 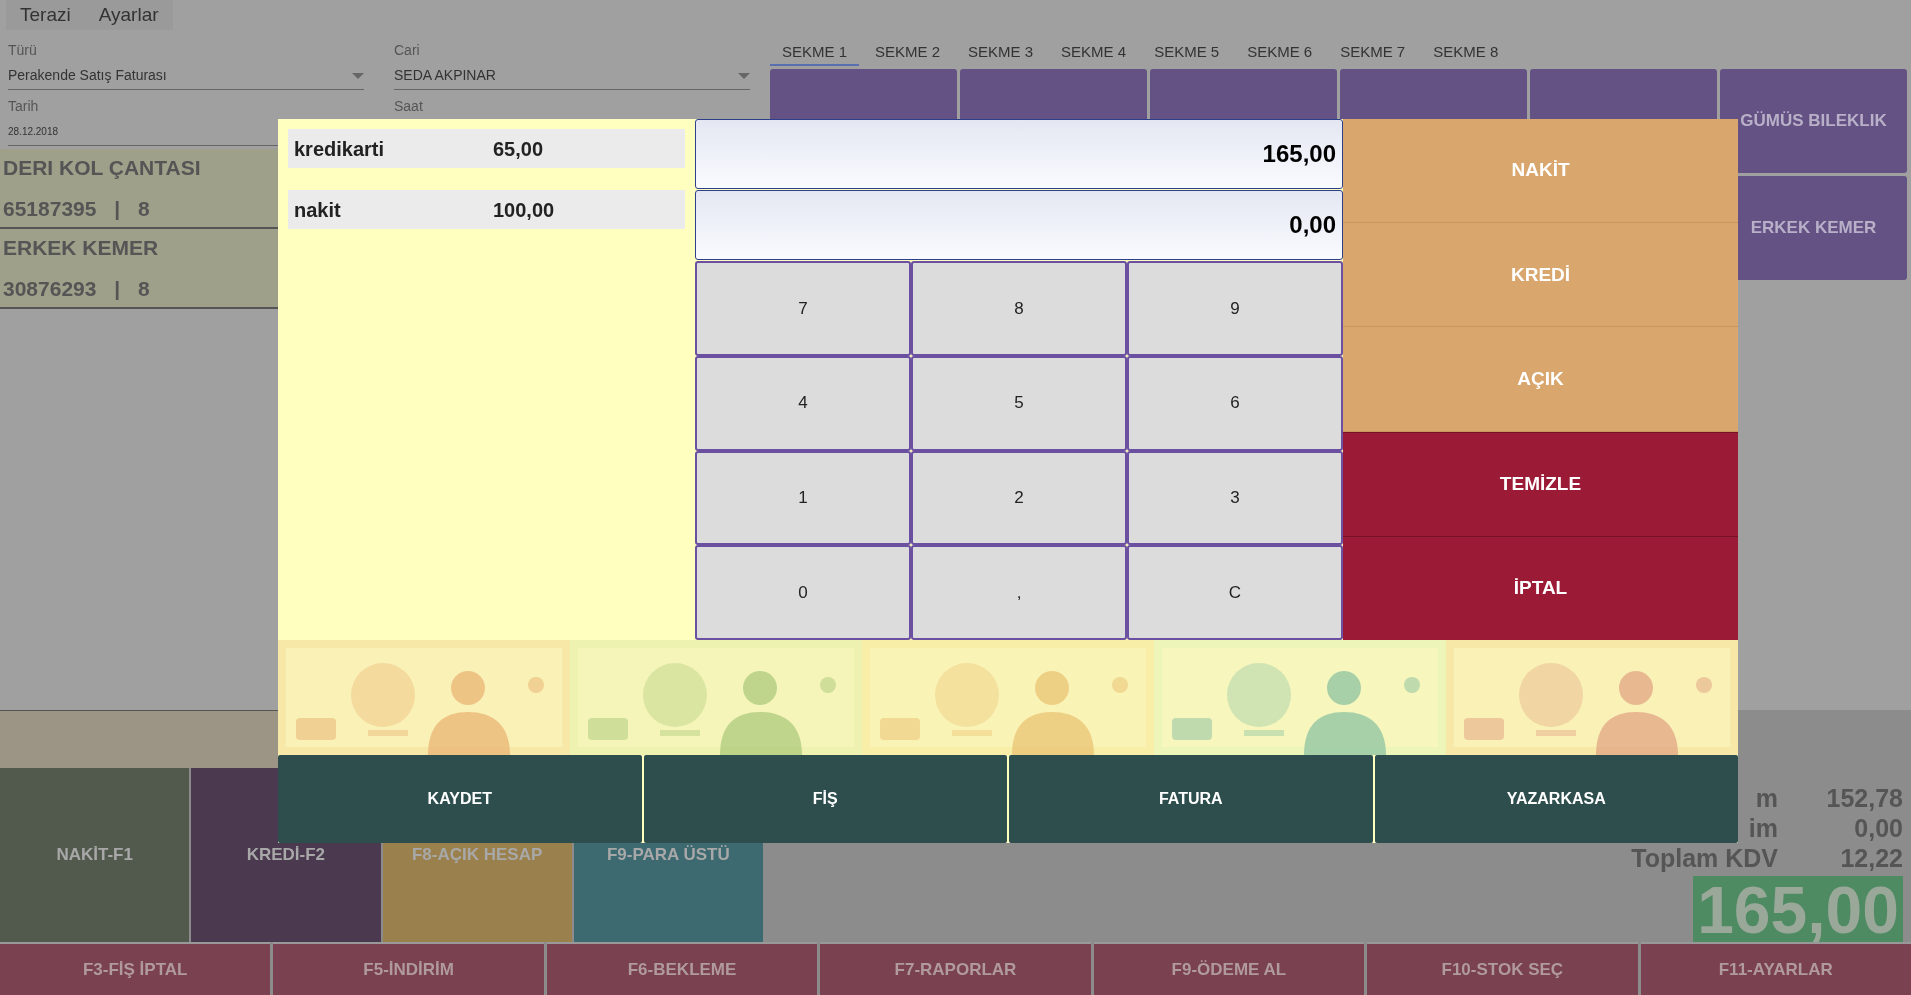 I want to click on field-label: Türü, so click(x=23, y=50).